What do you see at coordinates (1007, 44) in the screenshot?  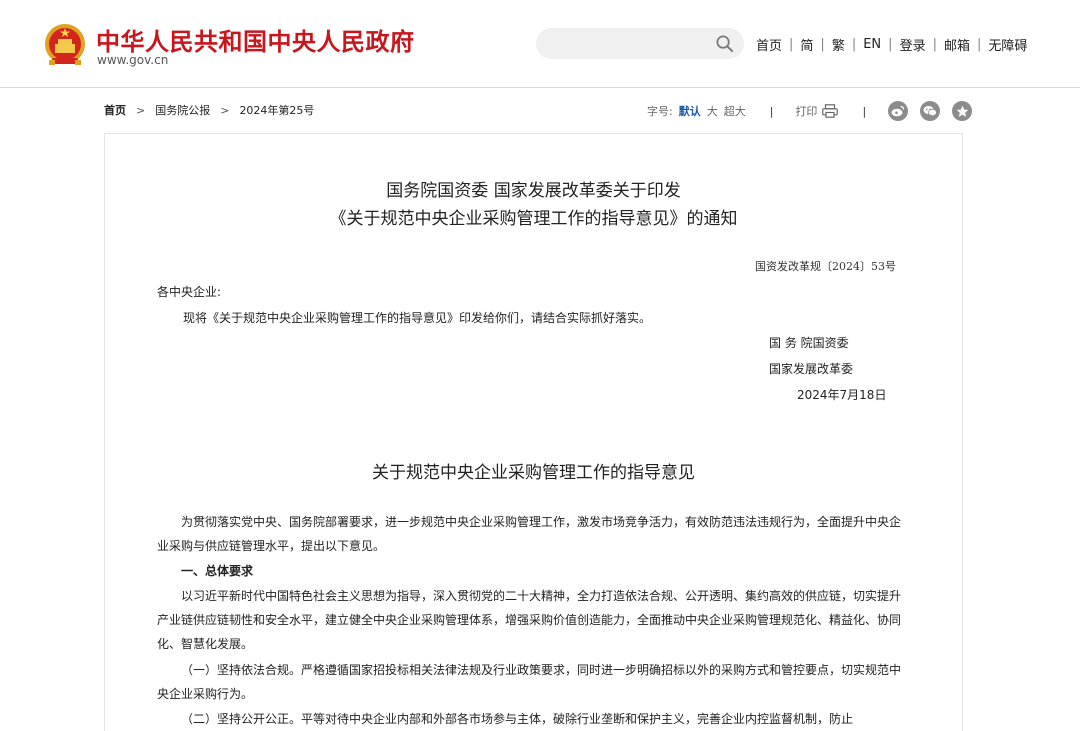 I see `nav-accessibility: 无障碍` at bounding box center [1007, 44].